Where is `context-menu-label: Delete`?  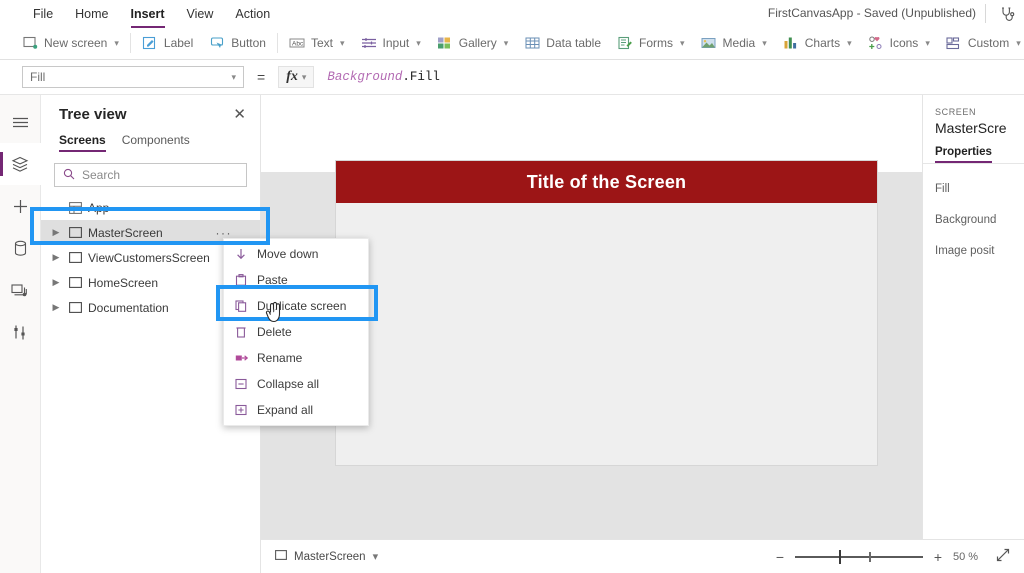 context-menu-label: Delete is located at coordinates (274, 332).